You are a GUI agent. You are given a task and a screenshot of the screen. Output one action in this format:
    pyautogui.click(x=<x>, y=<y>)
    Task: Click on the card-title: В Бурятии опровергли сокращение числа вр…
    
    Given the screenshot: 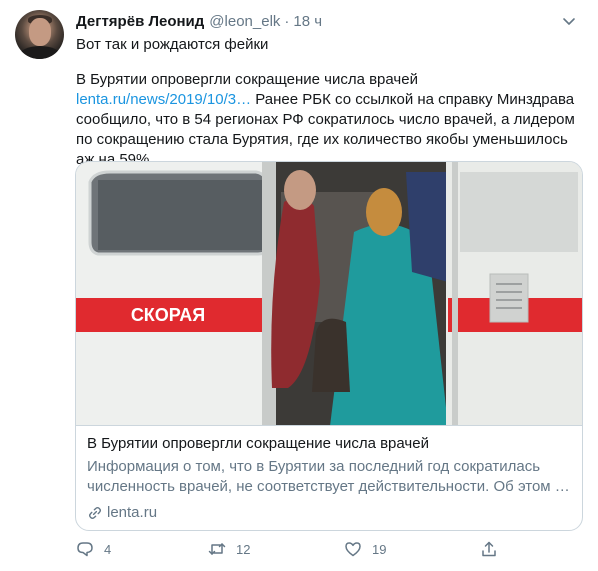 What is the action you would take?
    pyautogui.click(x=329, y=444)
    